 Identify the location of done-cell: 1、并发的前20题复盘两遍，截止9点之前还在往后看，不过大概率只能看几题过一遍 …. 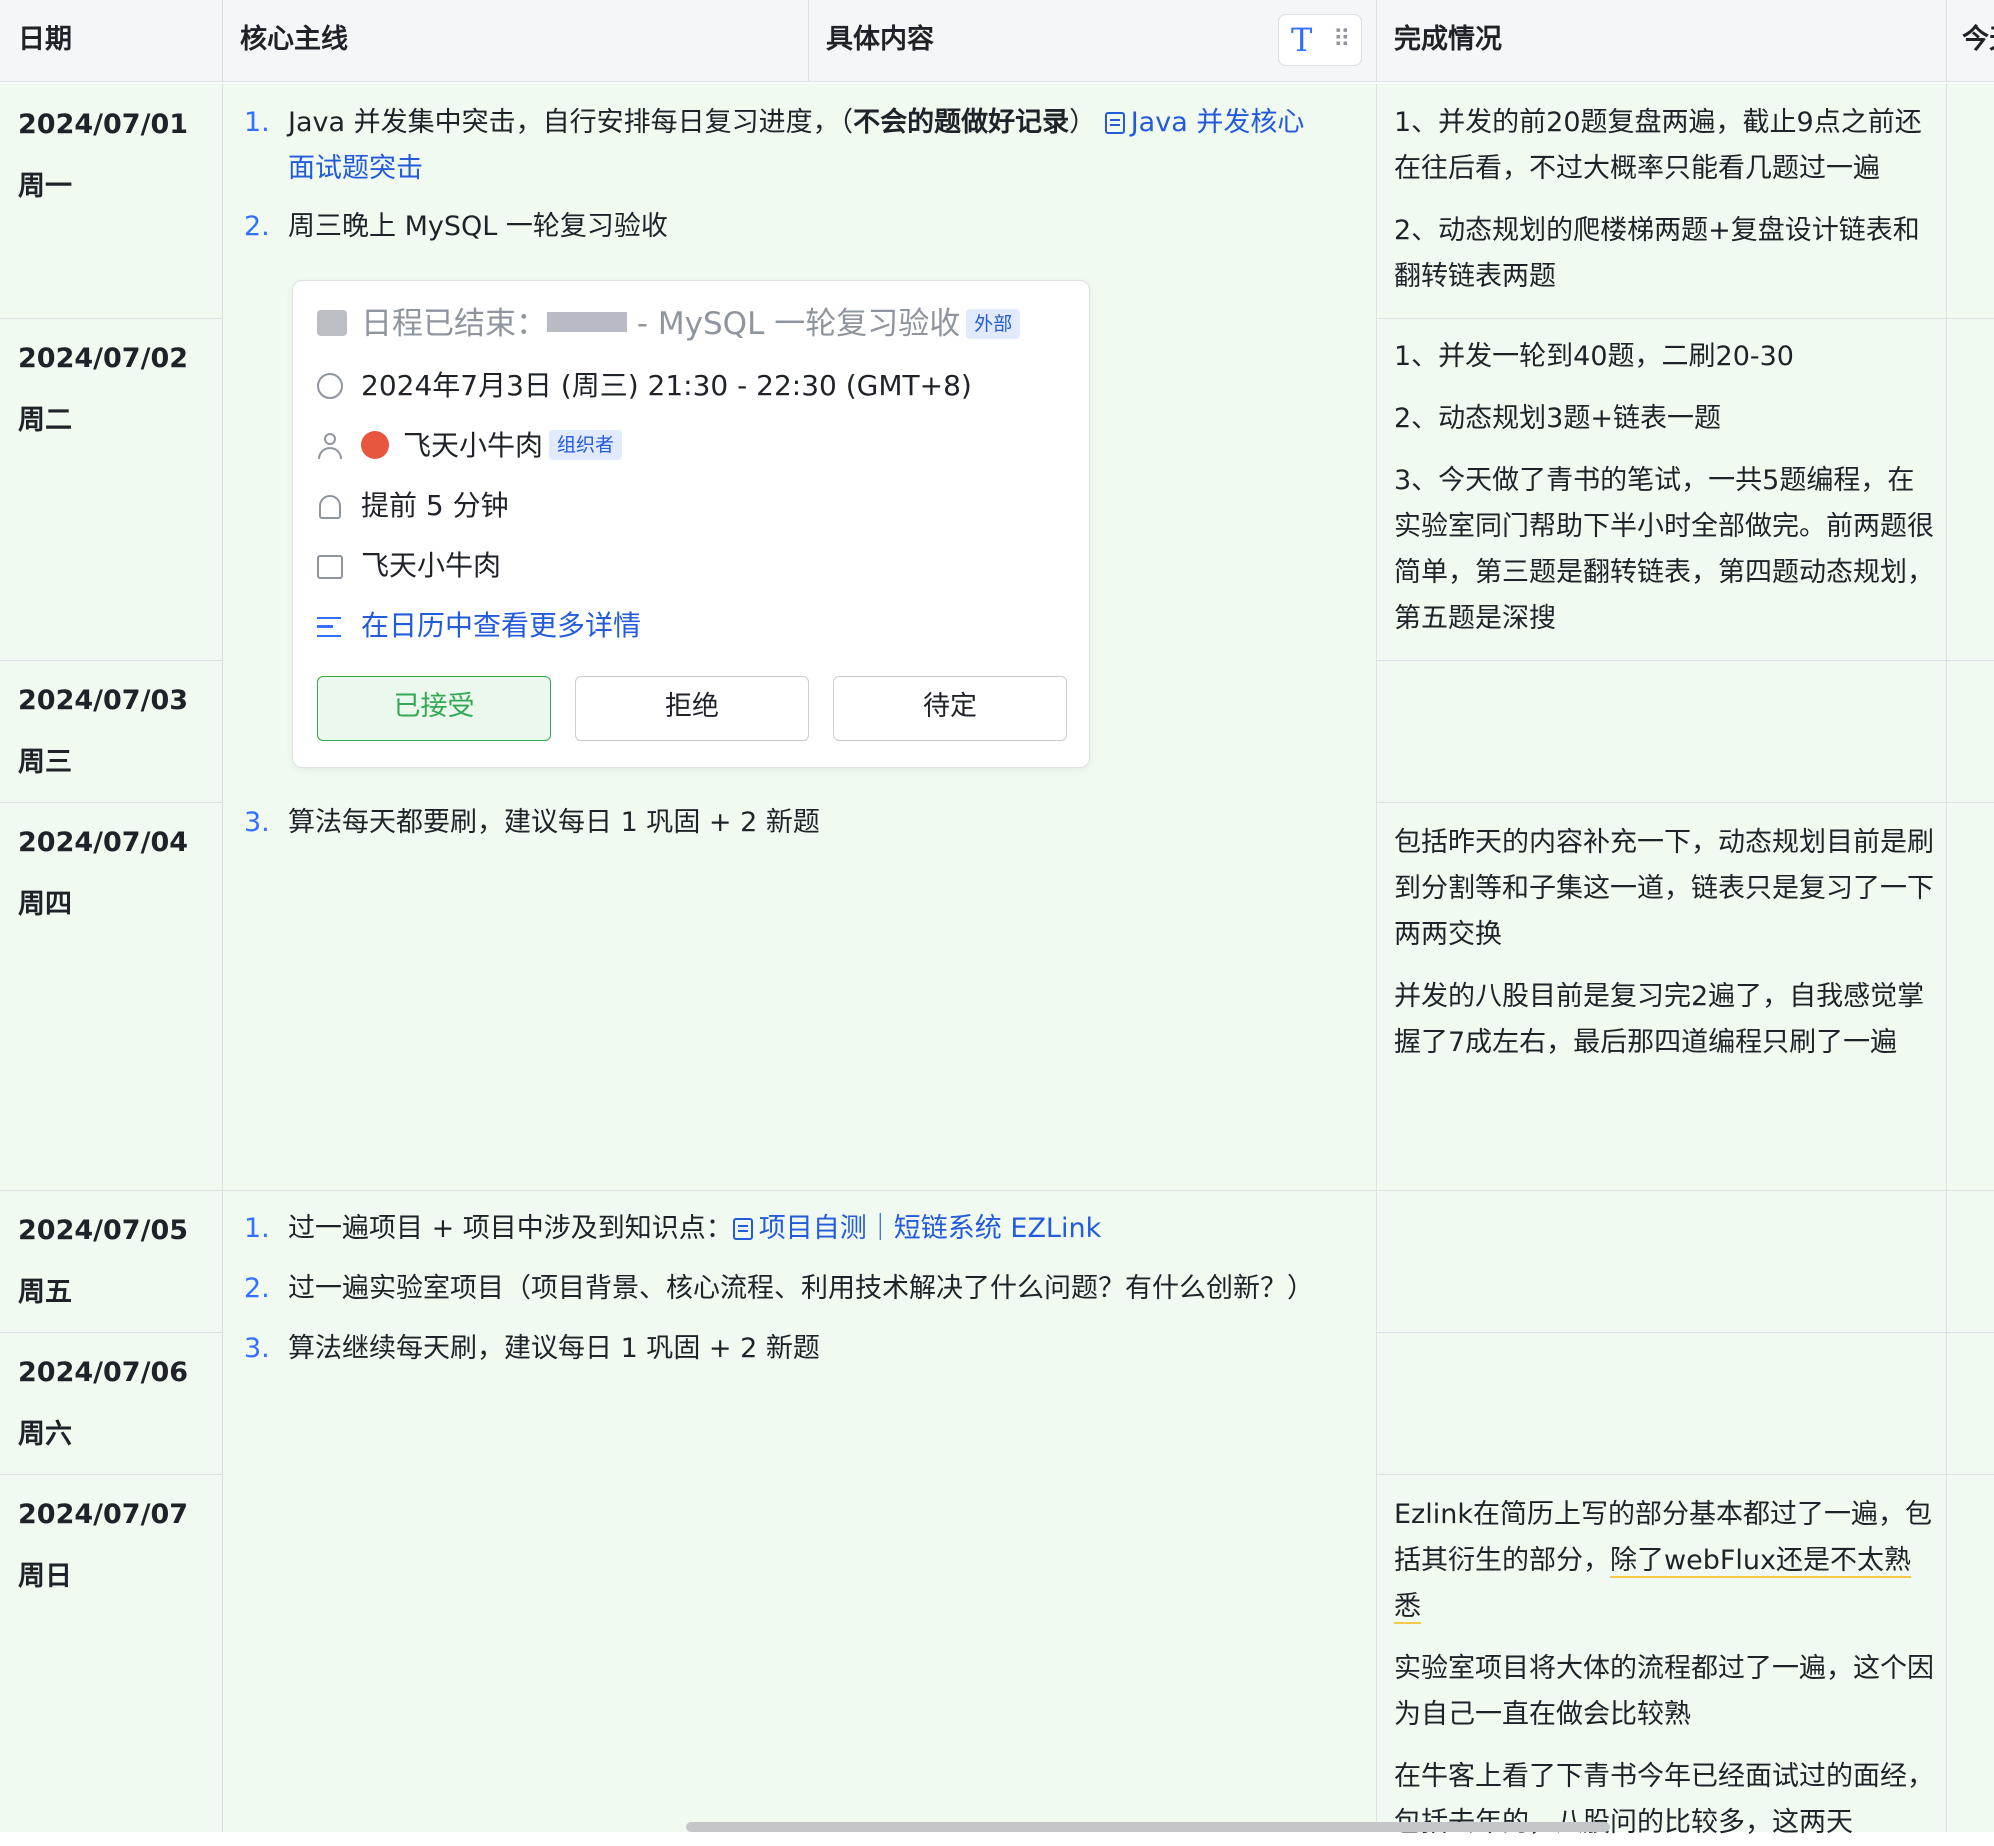
(1664, 200).